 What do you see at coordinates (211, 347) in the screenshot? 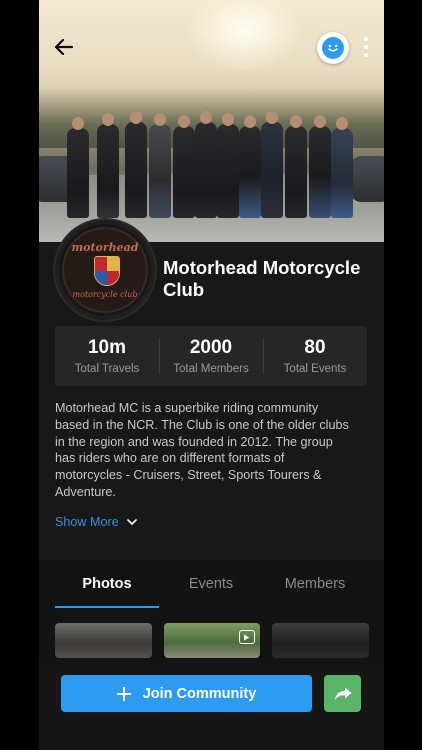
I see `stat-value: 2000` at bounding box center [211, 347].